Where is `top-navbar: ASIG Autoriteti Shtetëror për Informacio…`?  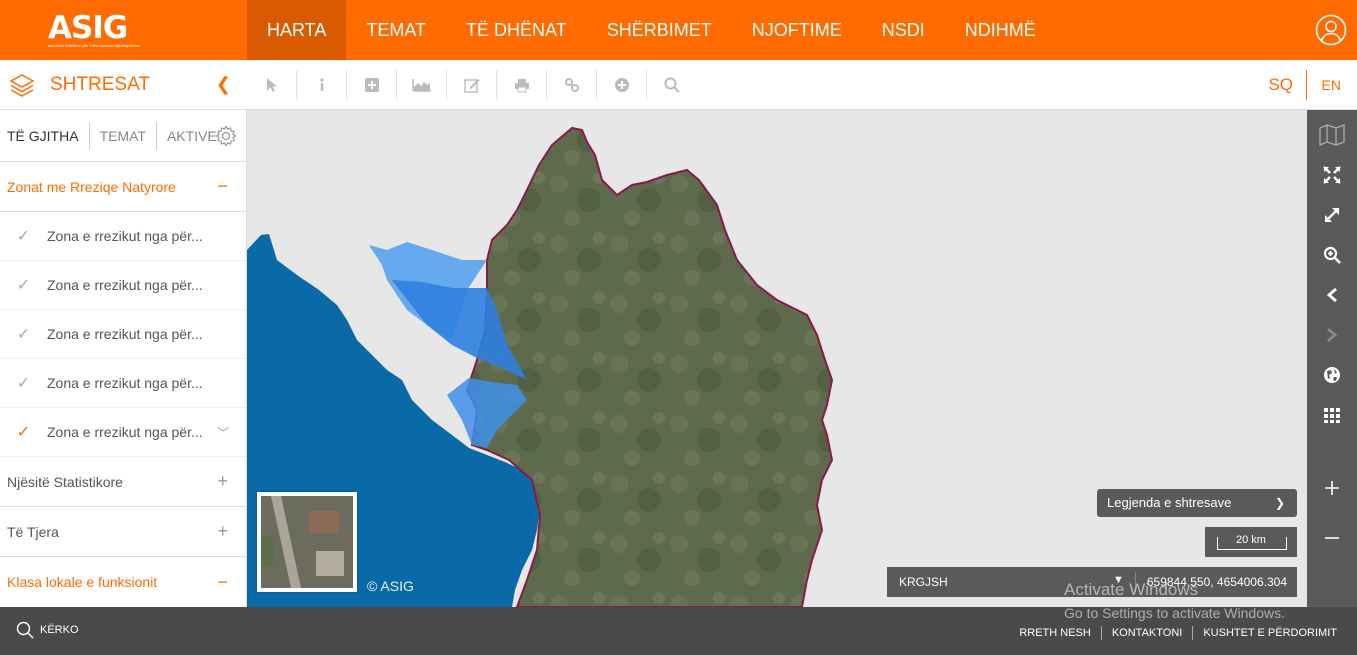 top-navbar: ASIG Autoriteti Shtetëror për Informacio… is located at coordinates (678, 30).